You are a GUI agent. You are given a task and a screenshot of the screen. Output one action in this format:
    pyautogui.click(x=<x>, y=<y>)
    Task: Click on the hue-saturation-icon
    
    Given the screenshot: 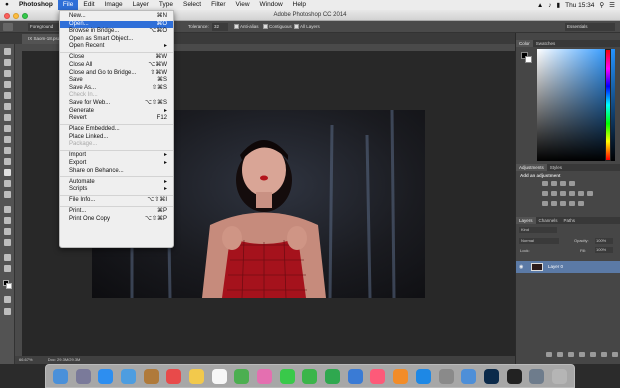 What is the action you would take?
    pyautogui.click(x=554, y=193)
    